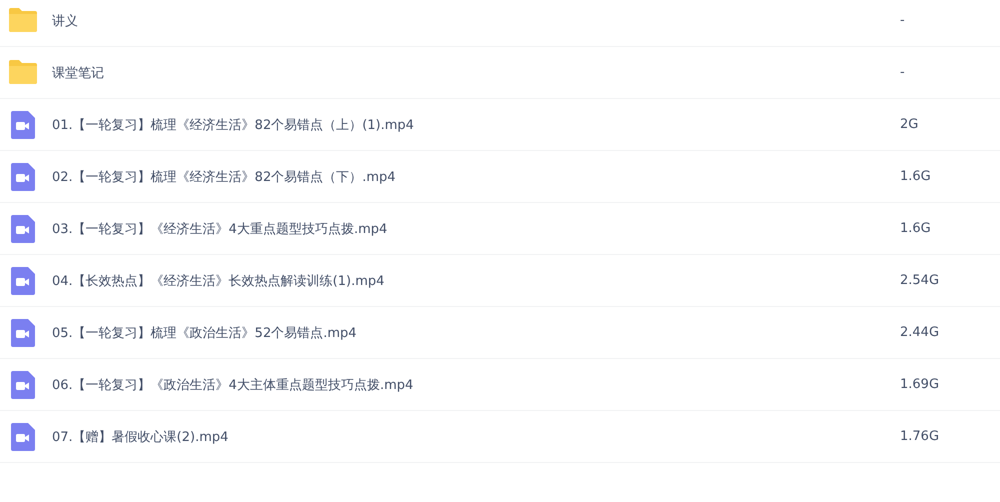 This screenshot has width=1000, height=502. What do you see at coordinates (920, 436) in the screenshot?
I see `file-size: 1.76G` at bounding box center [920, 436].